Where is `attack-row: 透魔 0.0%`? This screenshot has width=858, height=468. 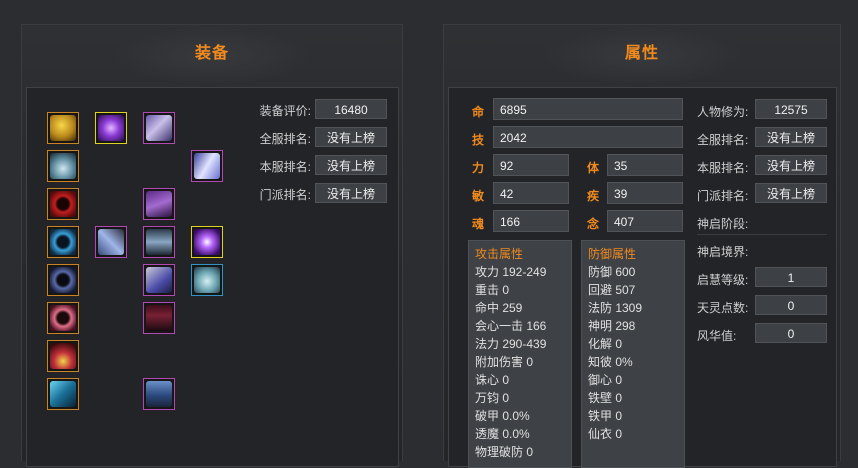 attack-row: 透魔 0.0% is located at coordinates (502, 434).